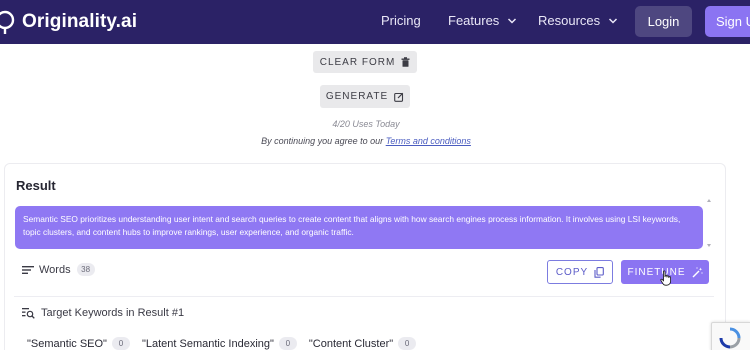 The height and width of the screenshot is (350, 750). What do you see at coordinates (323, 141) in the screenshot?
I see `terms-prefix: By continuing you agree to our` at bounding box center [323, 141].